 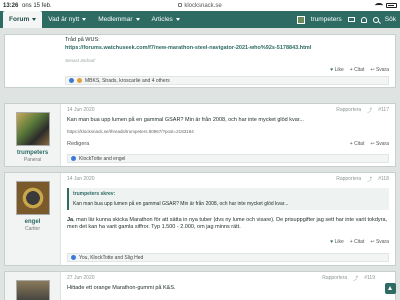 I want to click on post-username: engel, so click(x=33, y=222).